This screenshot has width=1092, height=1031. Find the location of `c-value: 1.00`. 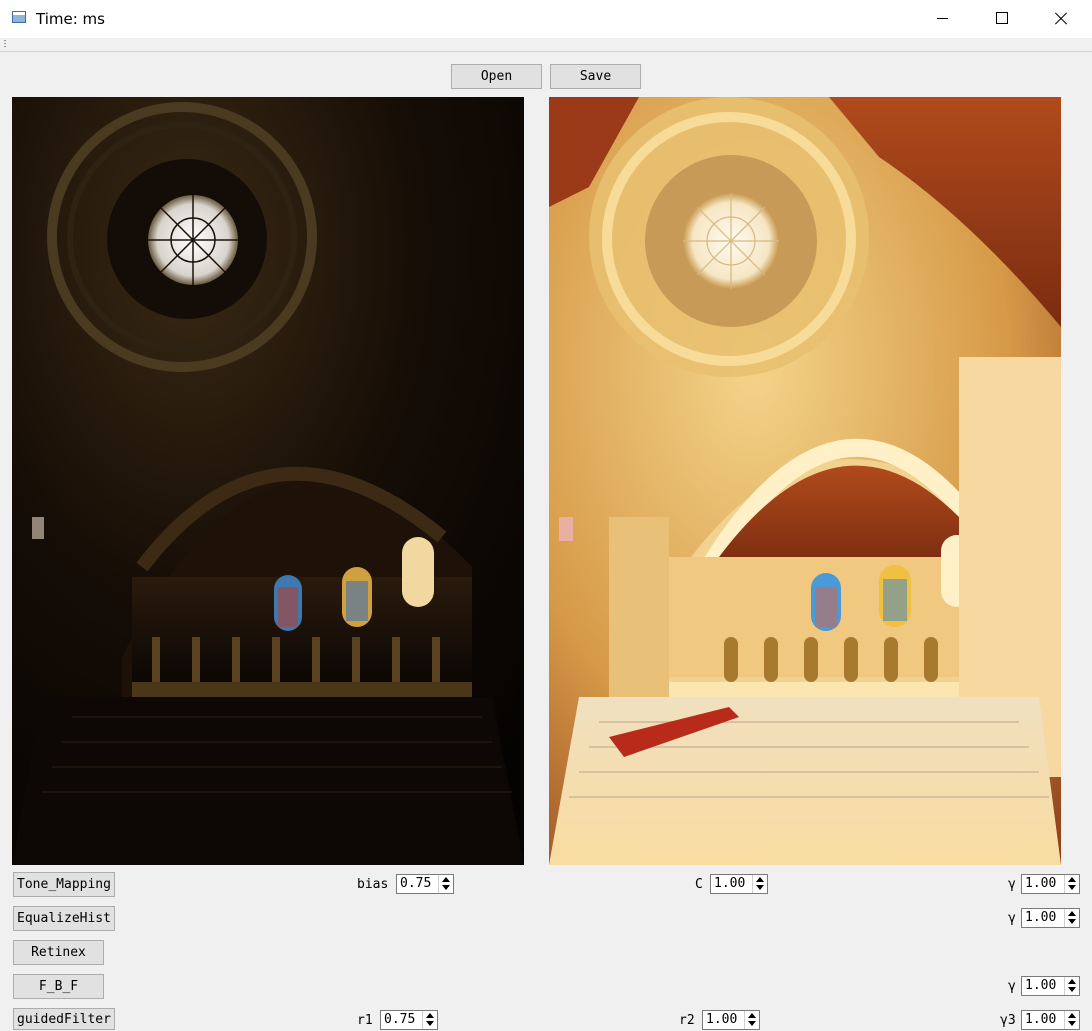

c-value: 1.00 is located at coordinates (729, 884).